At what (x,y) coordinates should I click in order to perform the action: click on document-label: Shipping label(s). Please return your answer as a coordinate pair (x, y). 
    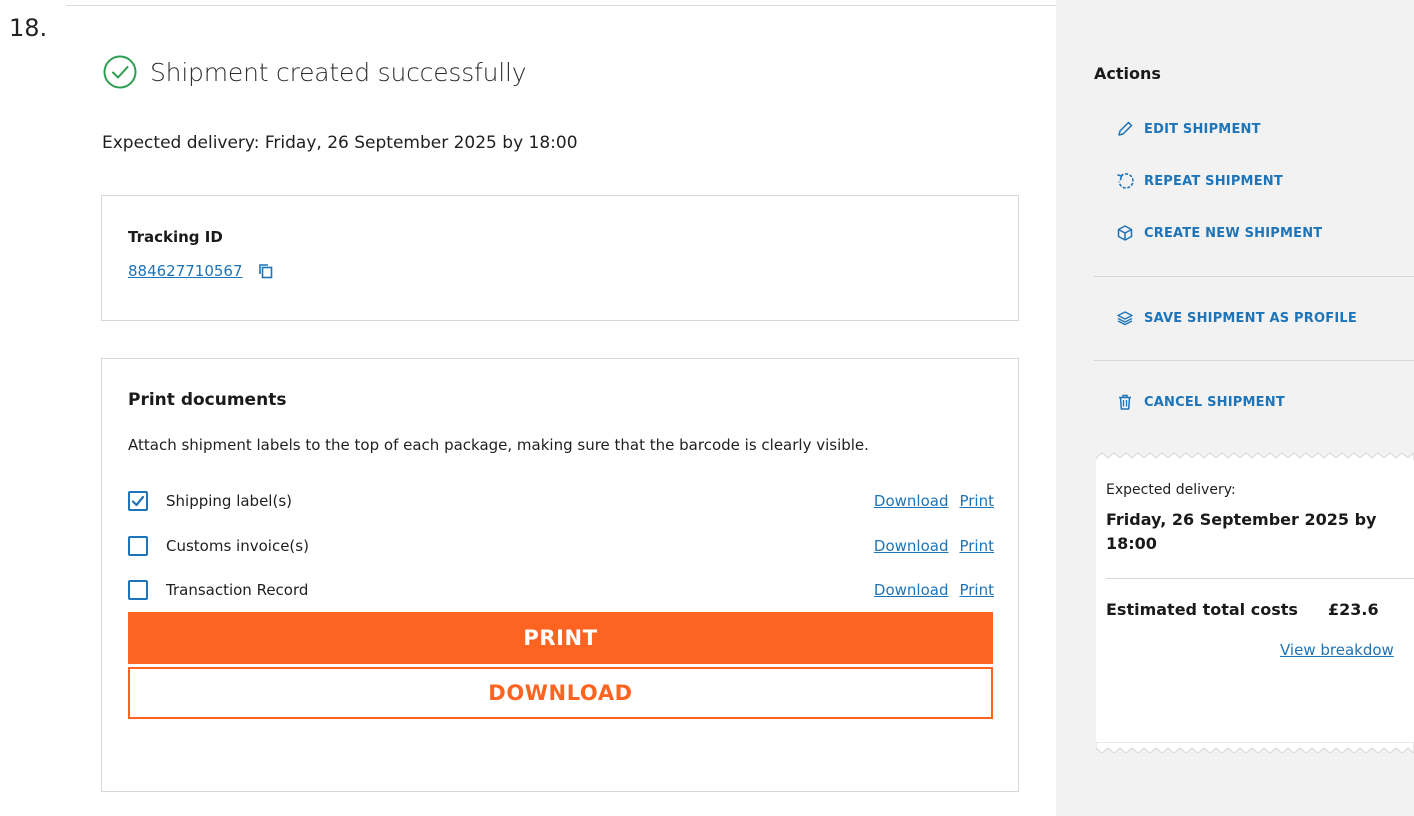
    Looking at the image, I should click on (229, 501).